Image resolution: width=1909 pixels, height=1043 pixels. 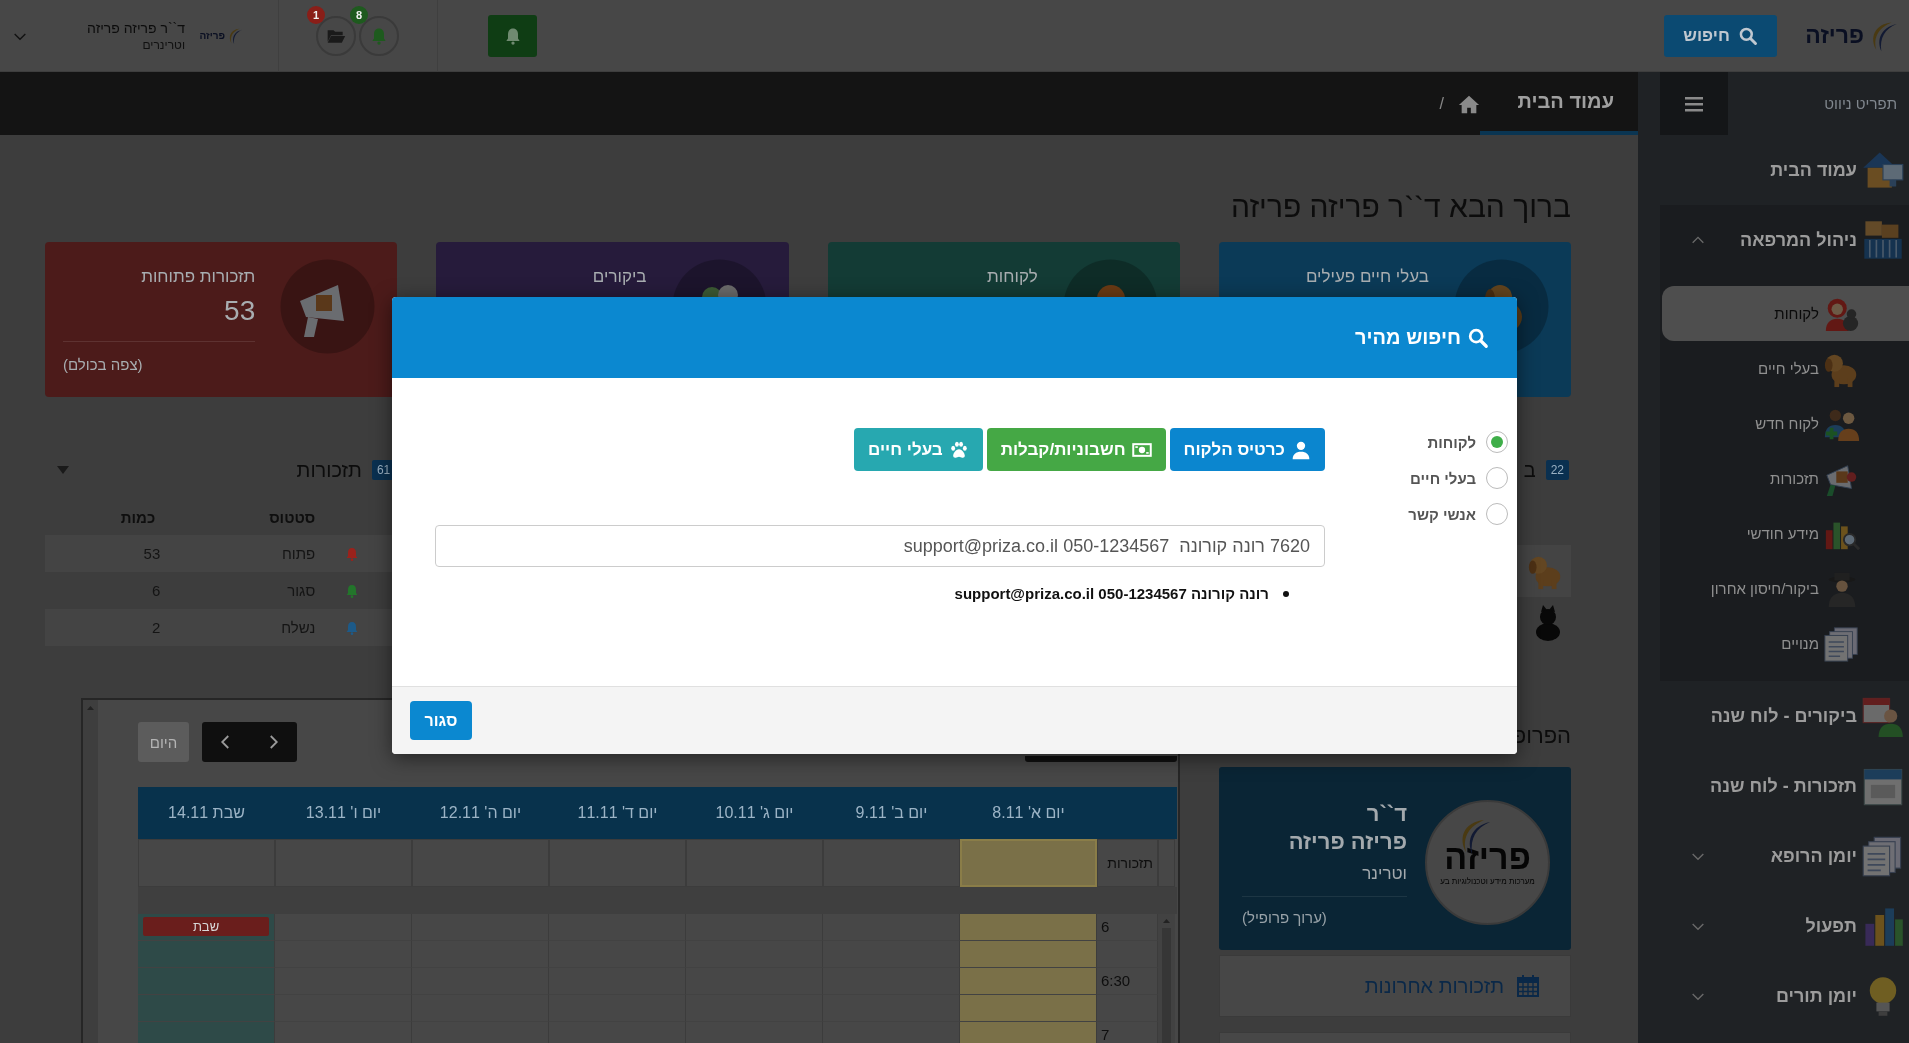 I want to click on day-header: יום ד' 11.11, so click(x=617, y=813).